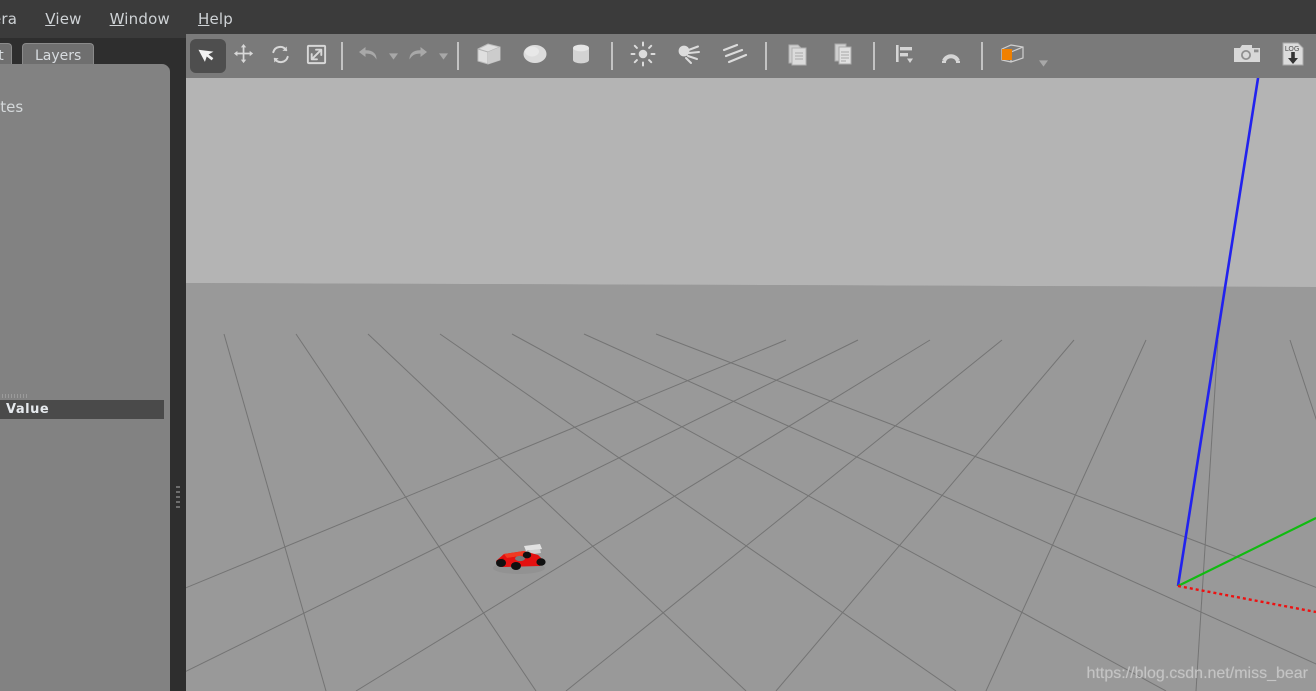 The width and height of the screenshot is (1316, 691). I want to click on point-light-icon, so click(643, 56).